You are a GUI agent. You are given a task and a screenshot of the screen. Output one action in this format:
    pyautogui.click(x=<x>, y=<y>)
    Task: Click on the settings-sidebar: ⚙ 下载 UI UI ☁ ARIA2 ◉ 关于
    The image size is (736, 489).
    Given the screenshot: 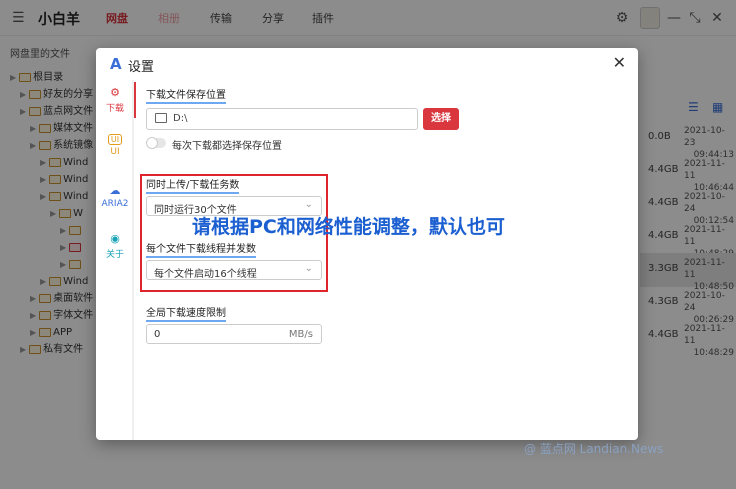 What is the action you would take?
    pyautogui.click(x=116, y=260)
    